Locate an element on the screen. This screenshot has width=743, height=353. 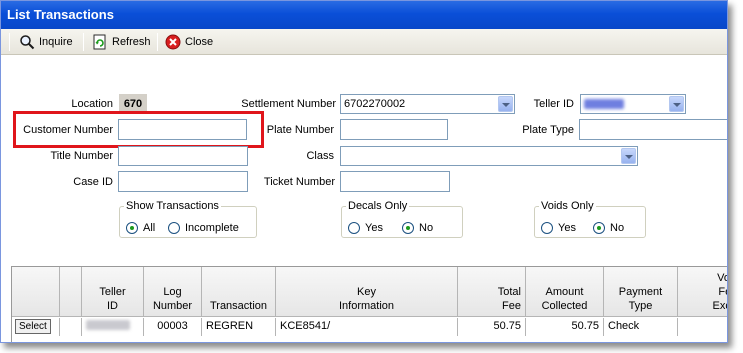
decals-no-label: No is located at coordinates (426, 228).